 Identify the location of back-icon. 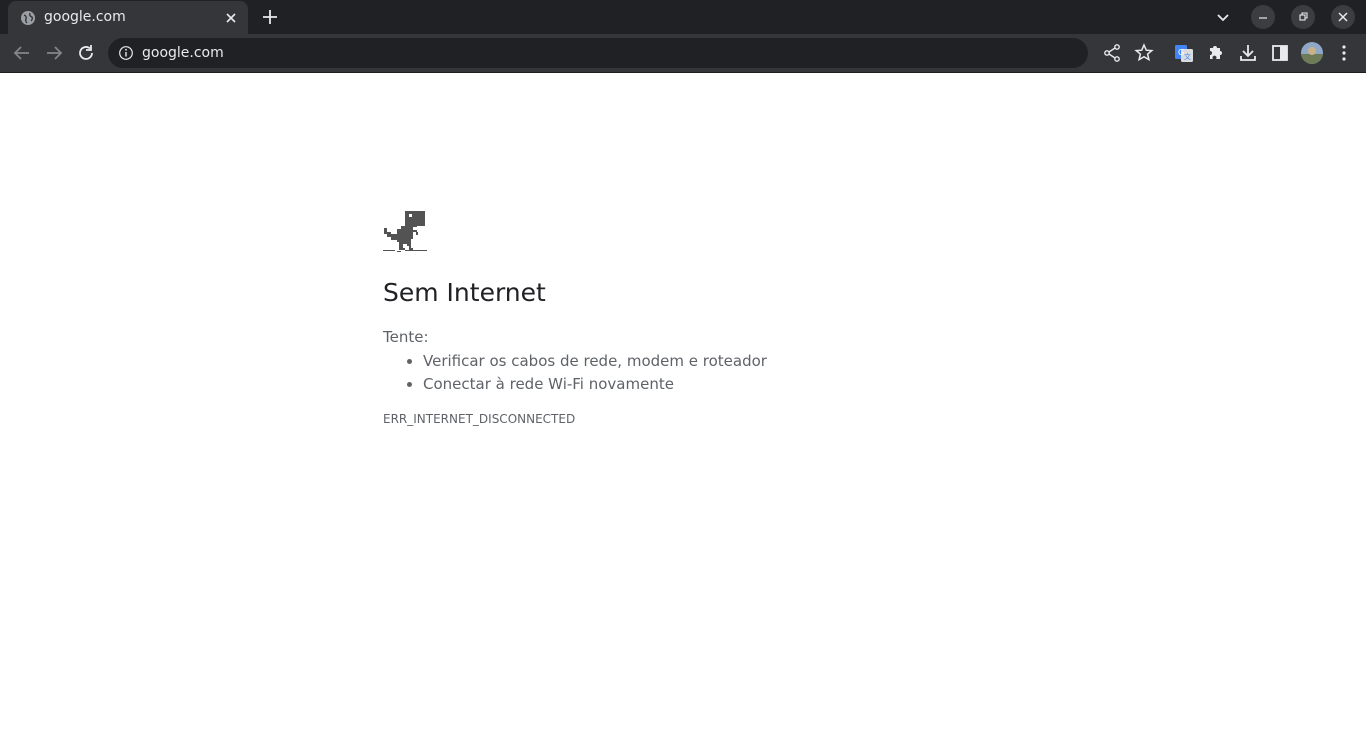
(22, 53).